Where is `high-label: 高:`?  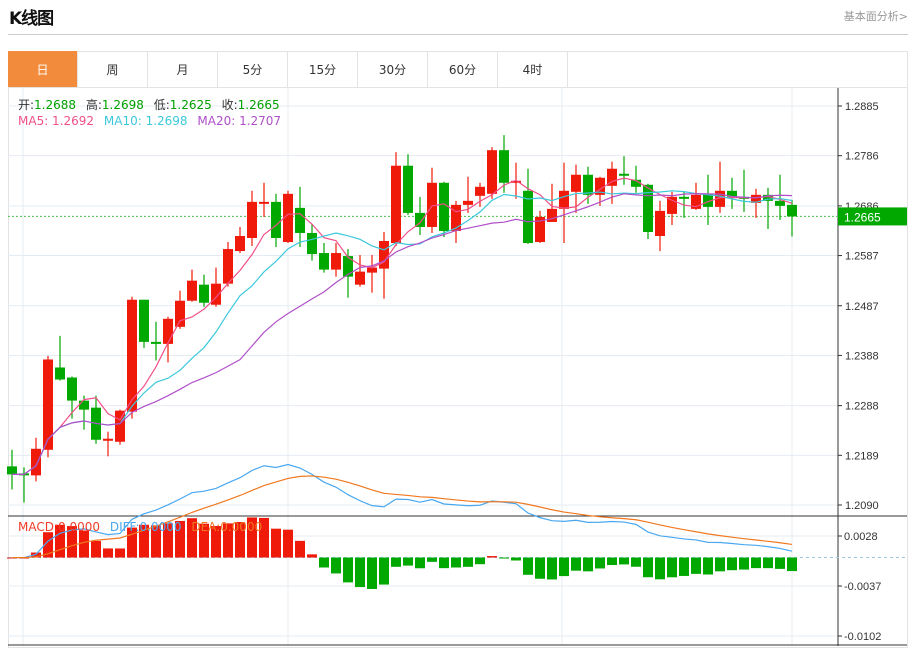 high-label: 高: is located at coordinates (93, 105).